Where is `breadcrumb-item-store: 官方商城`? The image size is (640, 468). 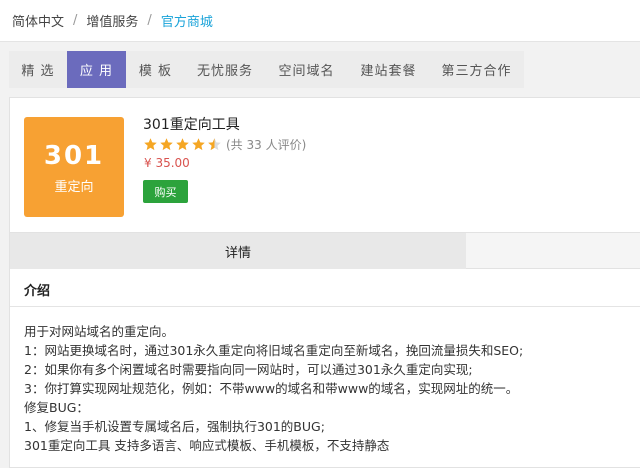 breadcrumb-item-store: 官方商城 is located at coordinates (187, 20).